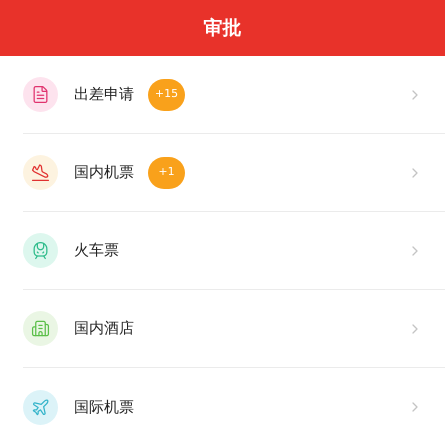  I want to click on item-label: 火车票, so click(96, 251).